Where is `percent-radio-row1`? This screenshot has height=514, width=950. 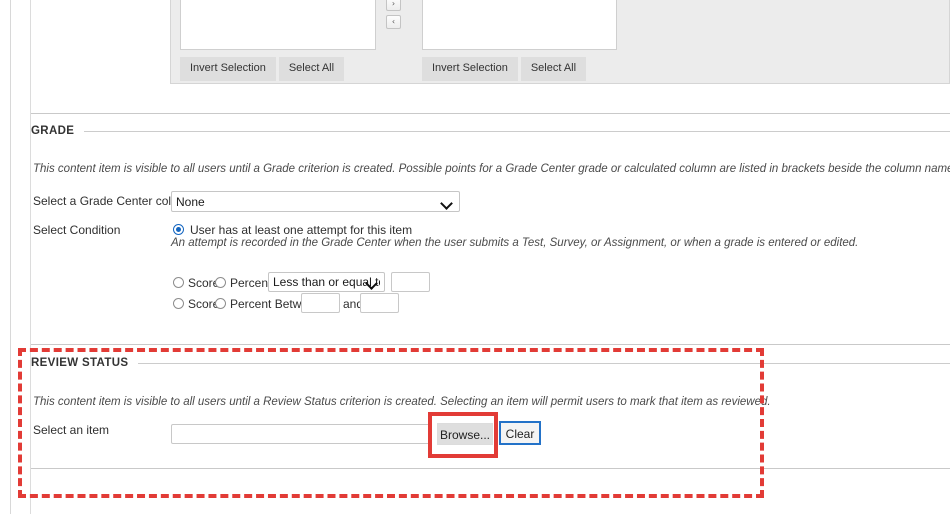 percent-radio-row1 is located at coordinates (220, 282).